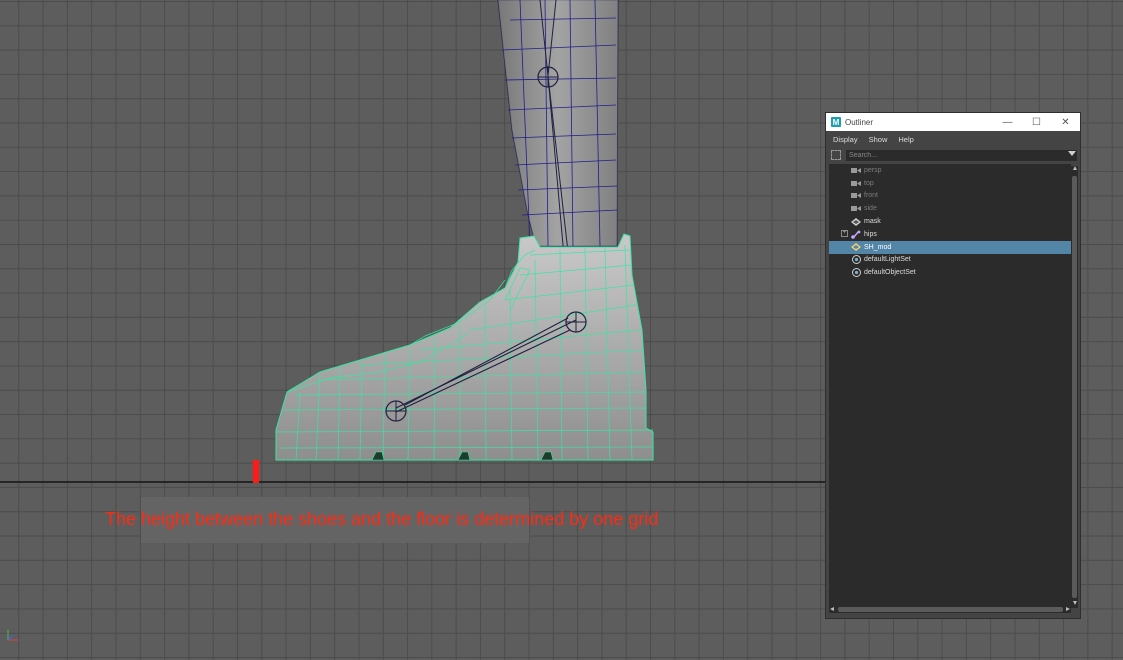  Describe the element at coordinates (1036, 122) in the screenshot. I see `maximize-button: ☐` at that location.